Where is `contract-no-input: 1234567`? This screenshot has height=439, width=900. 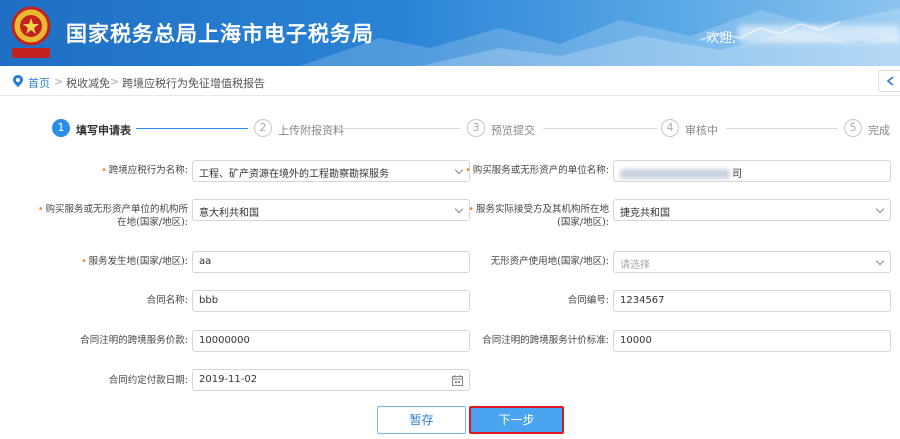
contract-no-input: 1234567 is located at coordinates (752, 301).